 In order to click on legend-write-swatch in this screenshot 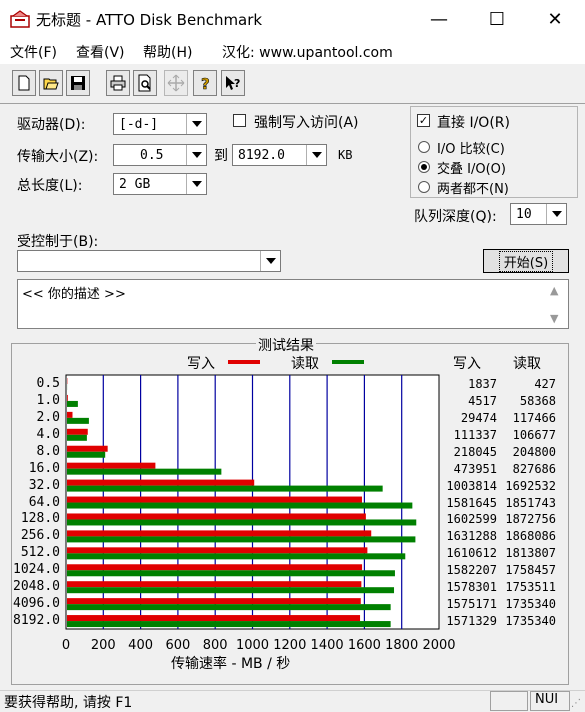, I will do `click(244, 362)`.